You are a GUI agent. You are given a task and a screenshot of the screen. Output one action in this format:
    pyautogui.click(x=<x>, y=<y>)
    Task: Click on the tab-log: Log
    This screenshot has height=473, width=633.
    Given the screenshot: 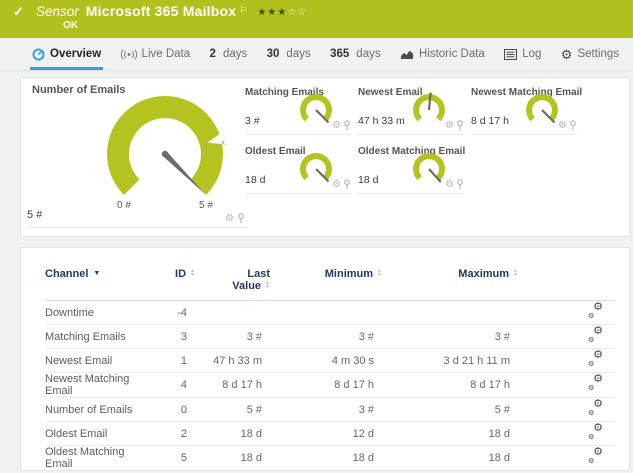 What is the action you would take?
    pyautogui.click(x=522, y=54)
    